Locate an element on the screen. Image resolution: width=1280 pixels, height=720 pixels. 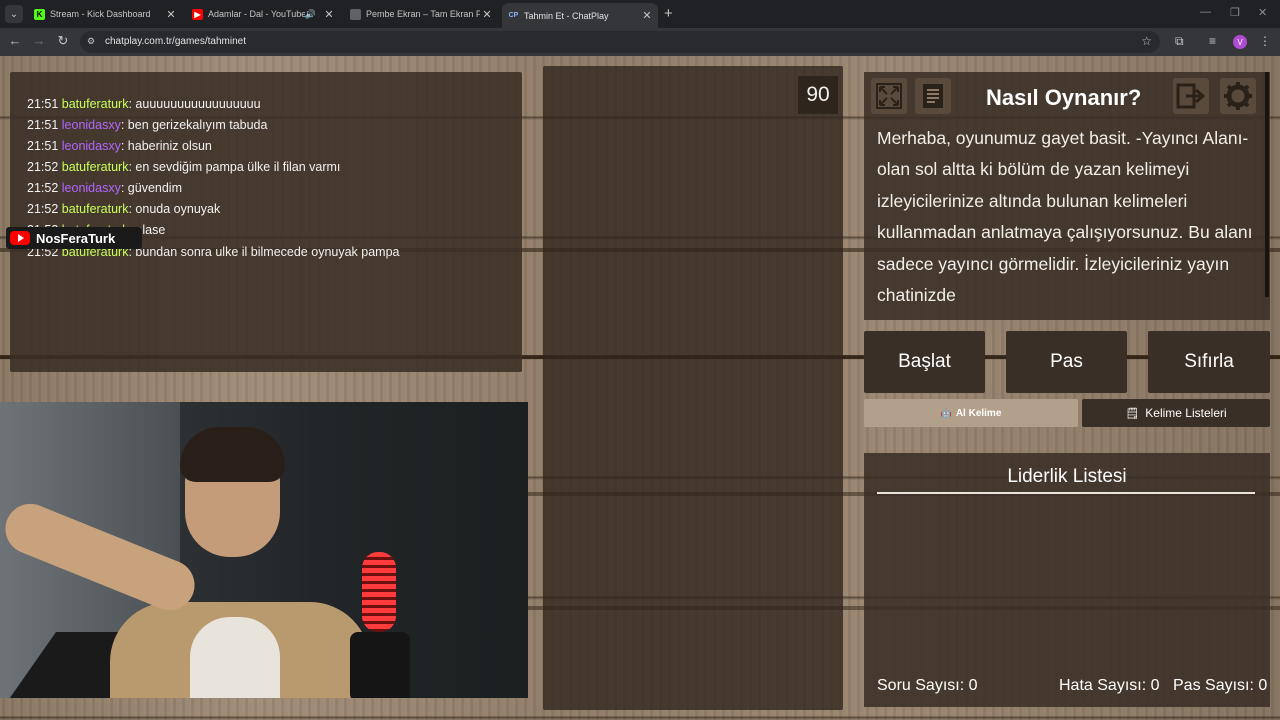
pass-button: Pas is located at coordinates (1066, 362).